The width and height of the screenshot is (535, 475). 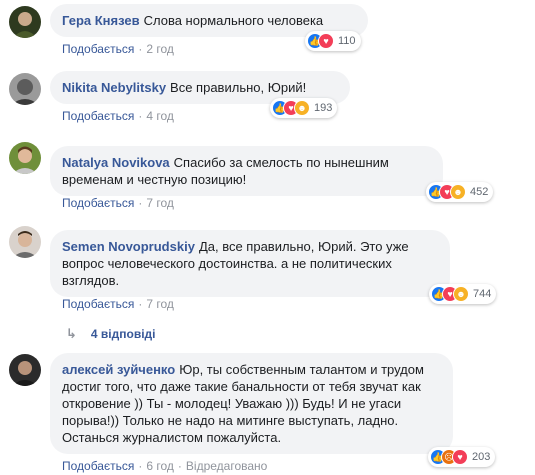 I want to click on comment-meta: Подобається · 2 год, so click(x=118, y=49).